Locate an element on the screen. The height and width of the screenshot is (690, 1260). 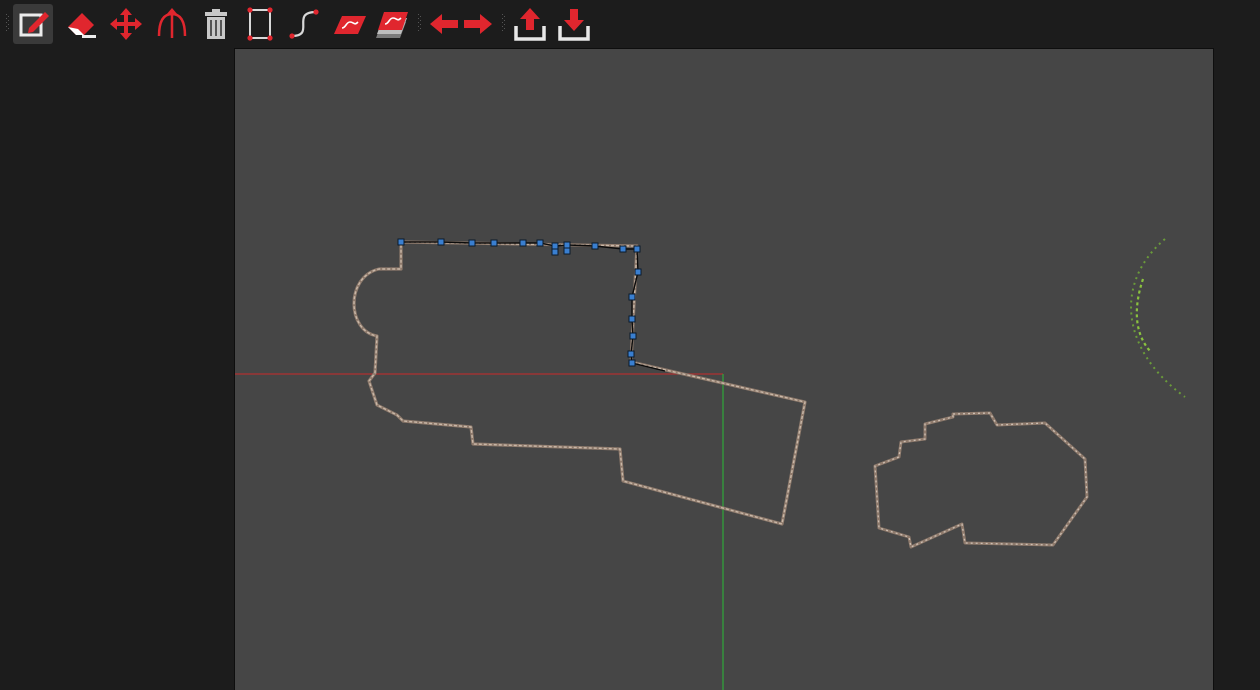
curve-button is located at coordinates (304, 24).